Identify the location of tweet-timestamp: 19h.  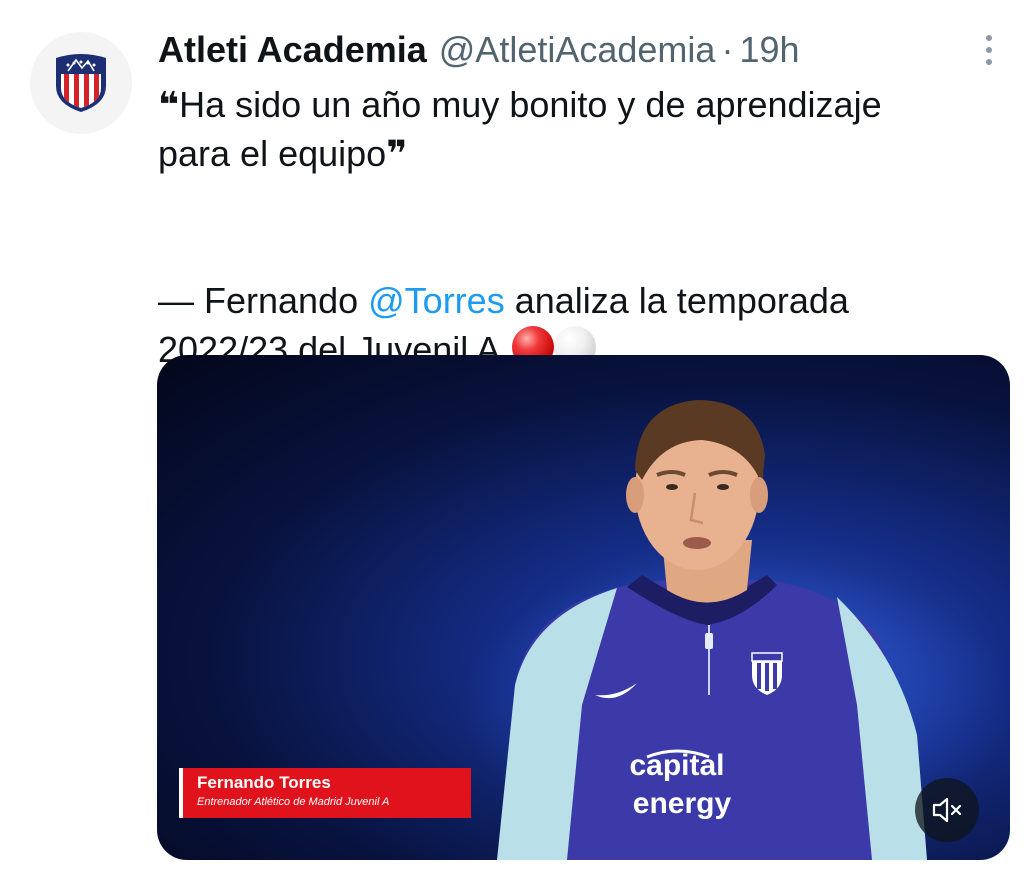
(769, 50).